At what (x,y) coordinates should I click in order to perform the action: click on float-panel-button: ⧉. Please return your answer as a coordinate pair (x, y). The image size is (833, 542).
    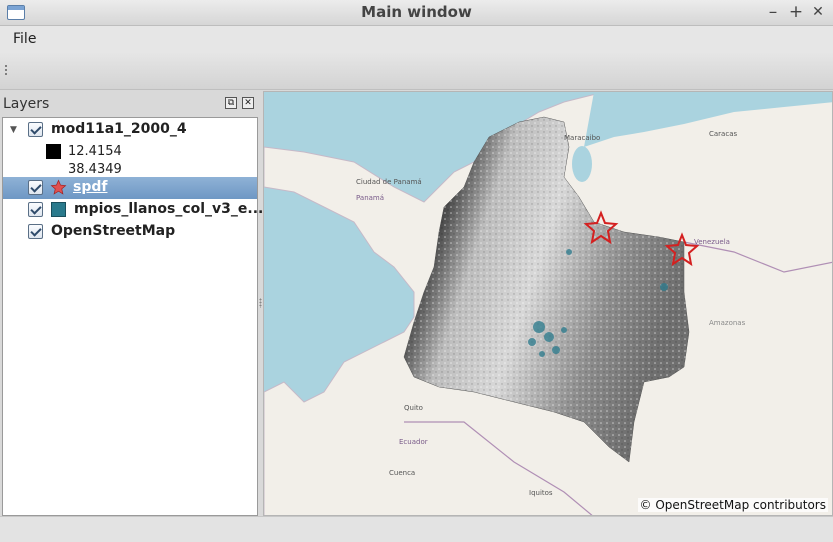
    Looking at the image, I should click on (231, 103).